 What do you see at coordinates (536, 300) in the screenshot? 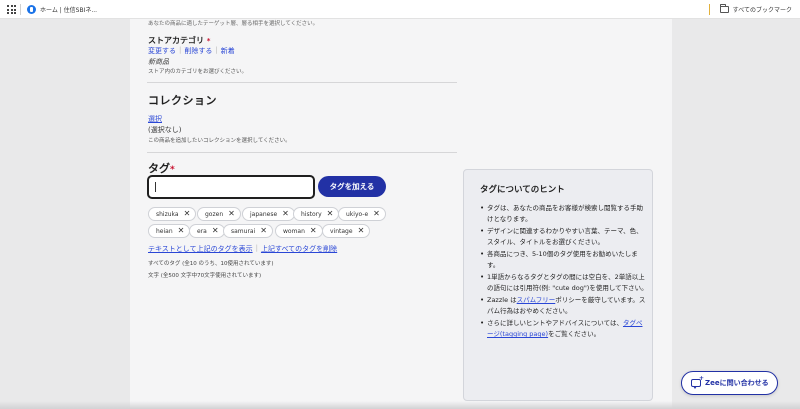
I see `spam-free-link: スパムフリー` at bounding box center [536, 300].